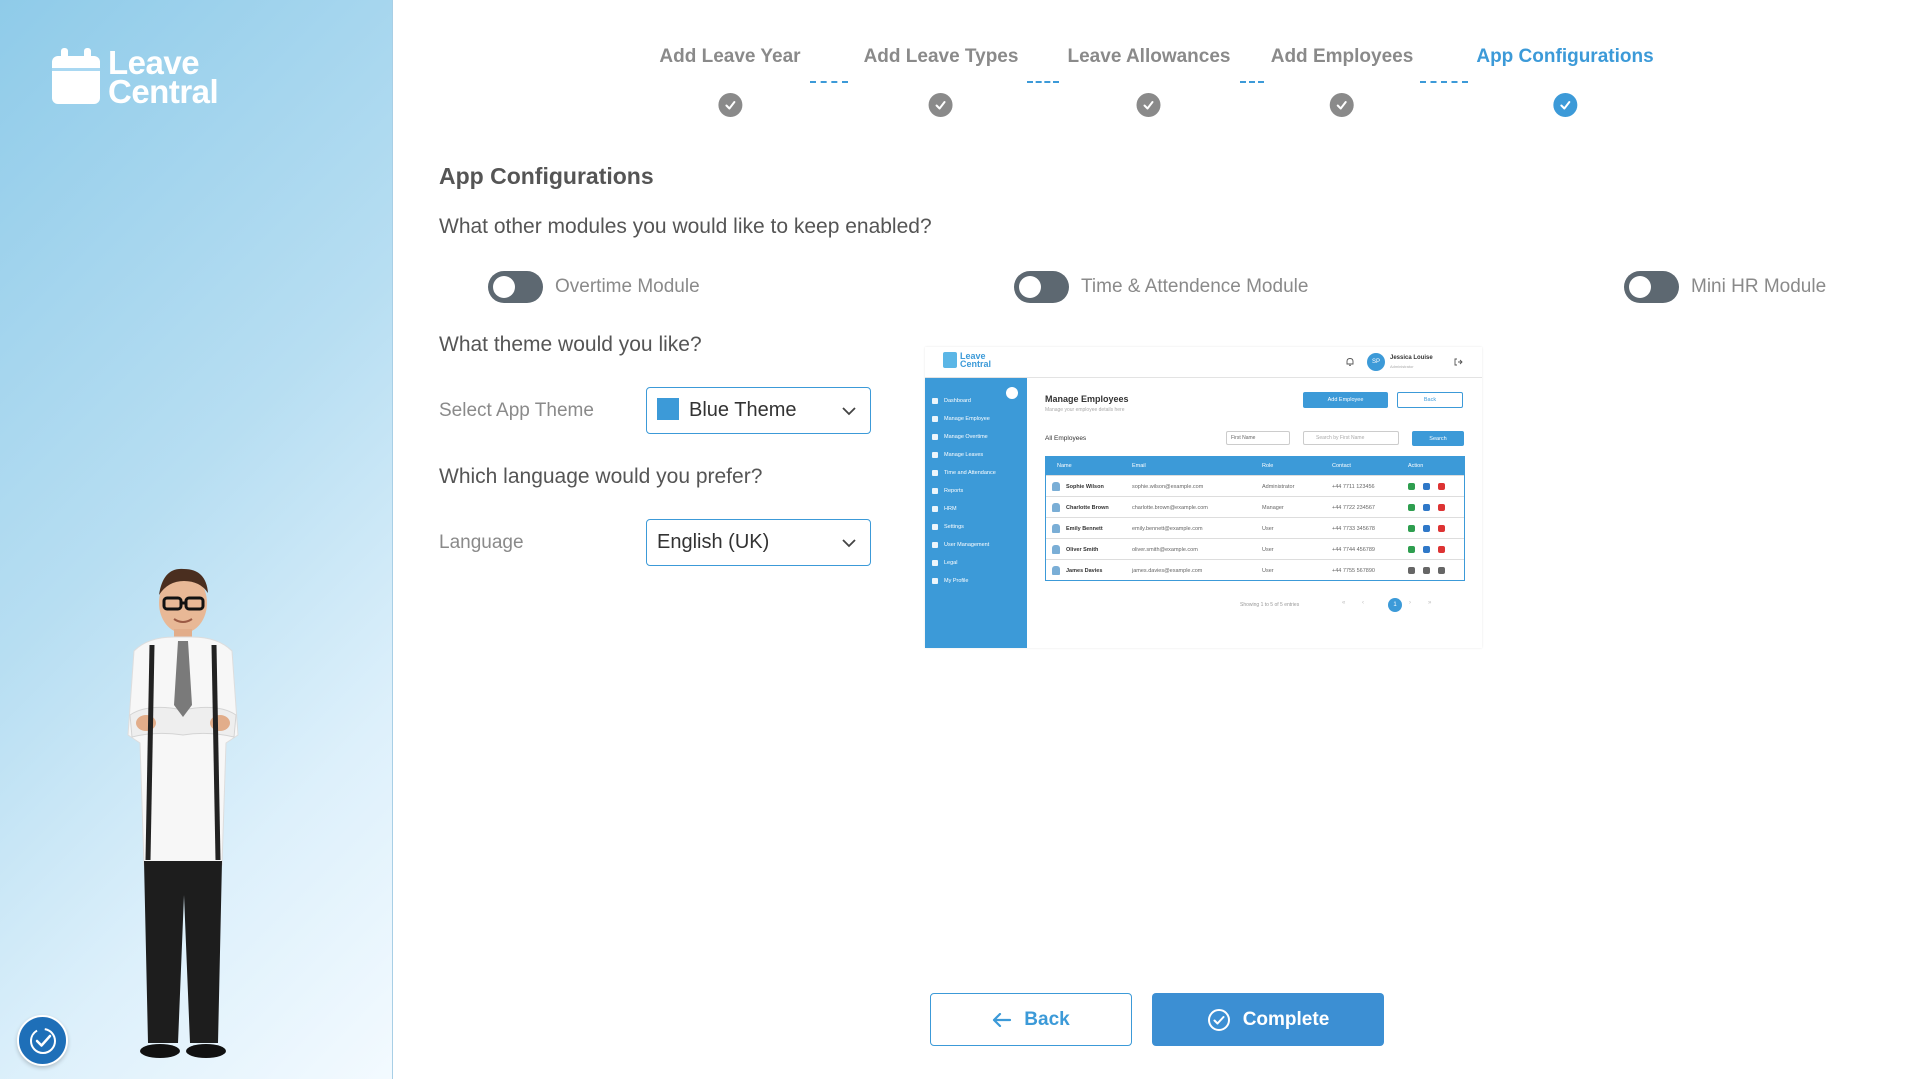 The height and width of the screenshot is (1079, 1919). Describe the element at coordinates (1410, 603) in the screenshot. I see `next-page-icon: ›` at that location.